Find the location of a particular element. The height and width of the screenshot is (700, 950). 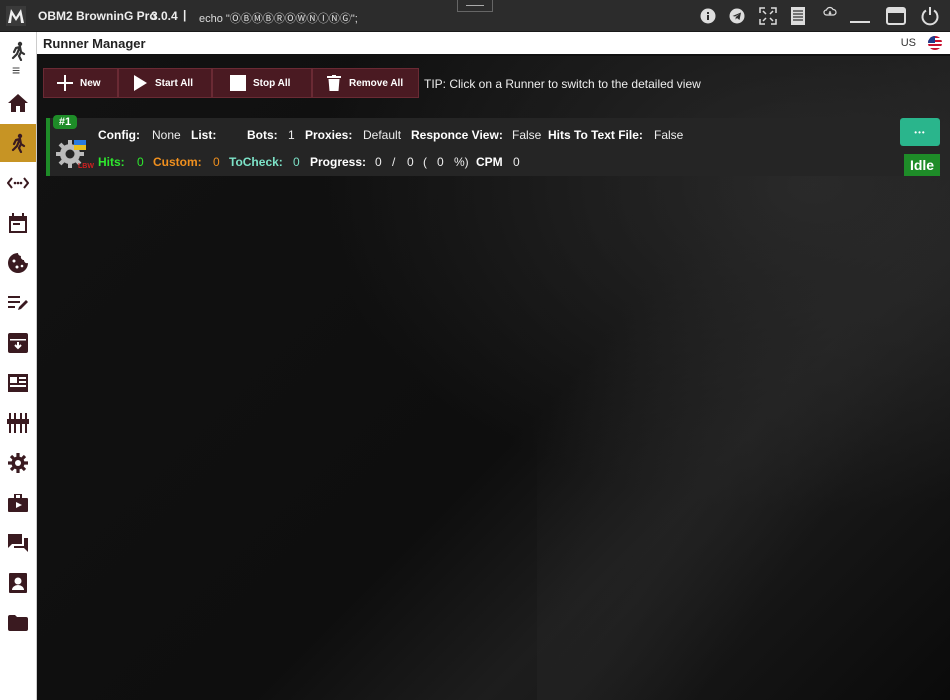

account-icon is located at coordinates (18, 583).